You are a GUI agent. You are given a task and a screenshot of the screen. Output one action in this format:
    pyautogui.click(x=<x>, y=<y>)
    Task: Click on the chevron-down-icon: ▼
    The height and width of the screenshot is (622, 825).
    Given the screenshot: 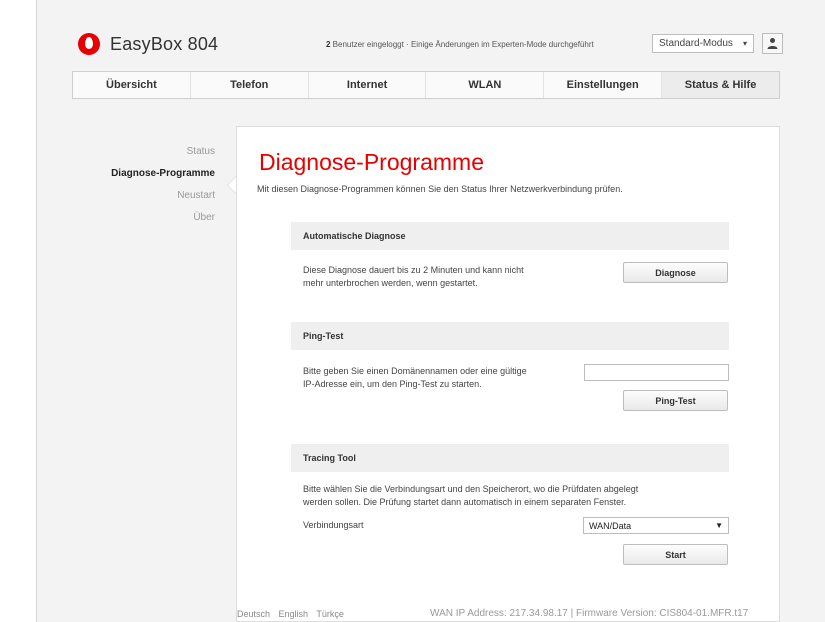 What is the action you would take?
    pyautogui.click(x=719, y=525)
    